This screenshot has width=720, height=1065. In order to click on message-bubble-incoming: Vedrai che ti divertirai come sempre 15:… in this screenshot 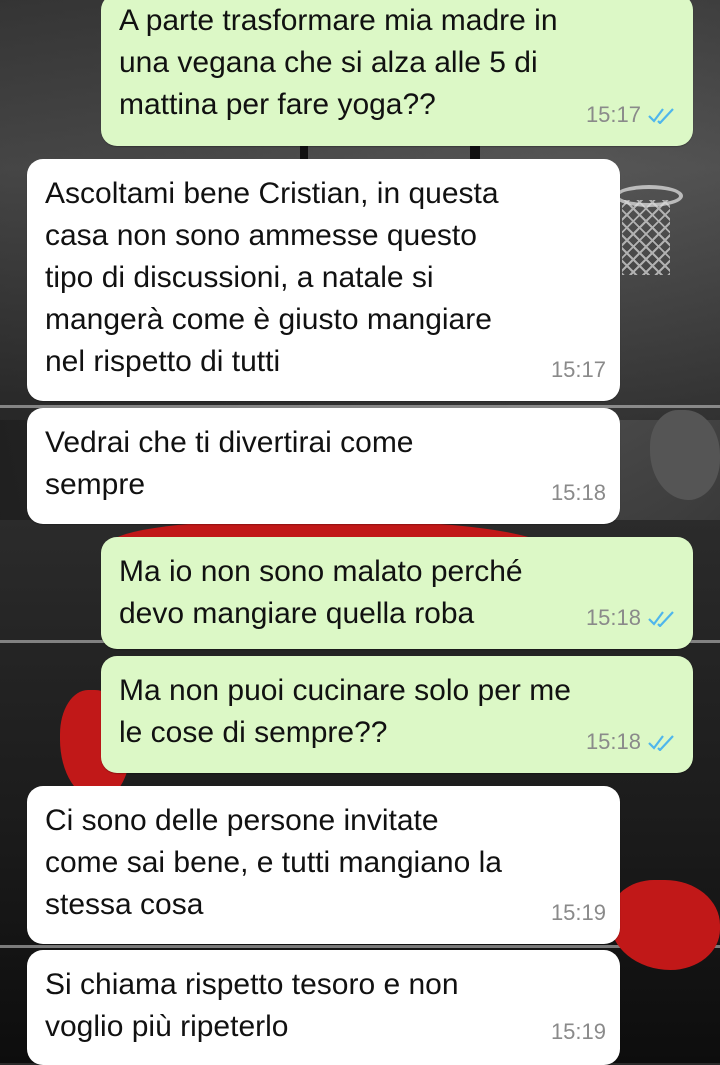, I will do `click(323, 466)`.